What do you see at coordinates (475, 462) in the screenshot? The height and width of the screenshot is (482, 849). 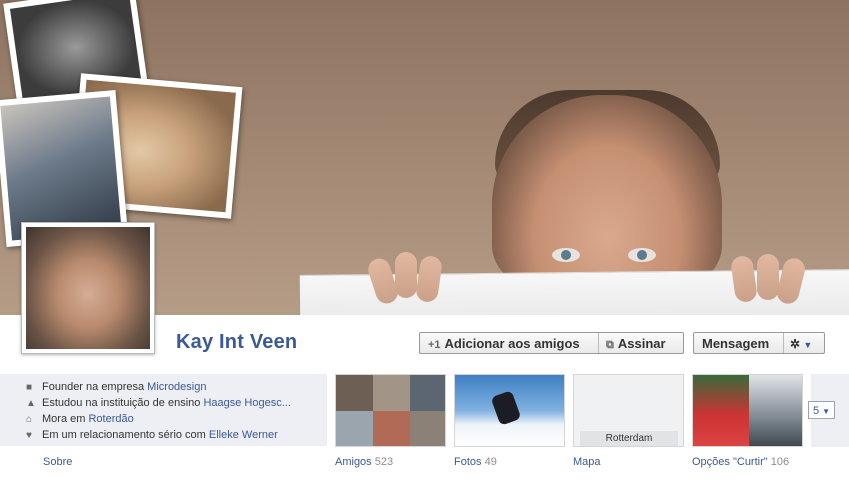 I see `photos-link: Fotos 49` at bounding box center [475, 462].